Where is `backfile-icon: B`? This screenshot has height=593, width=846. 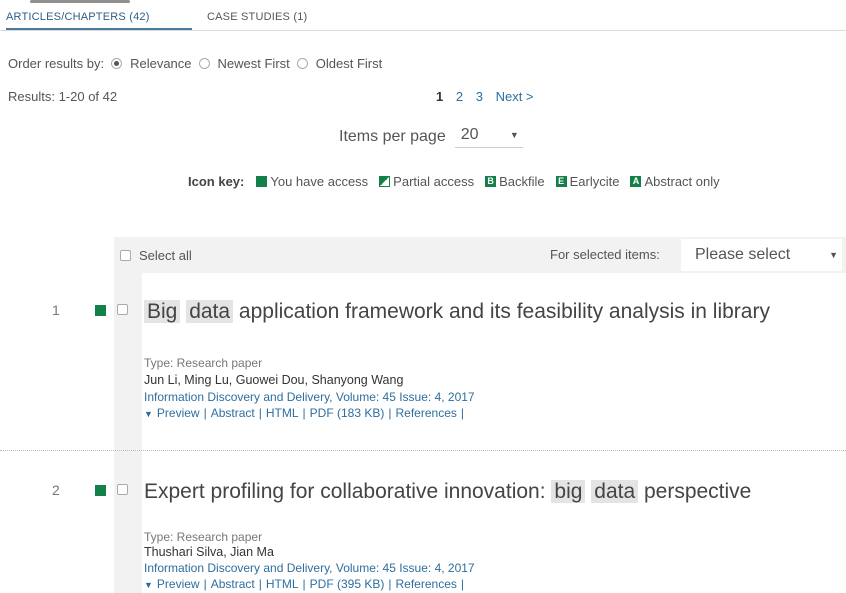 backfile-icon: B is located at coordinates (491, 181).